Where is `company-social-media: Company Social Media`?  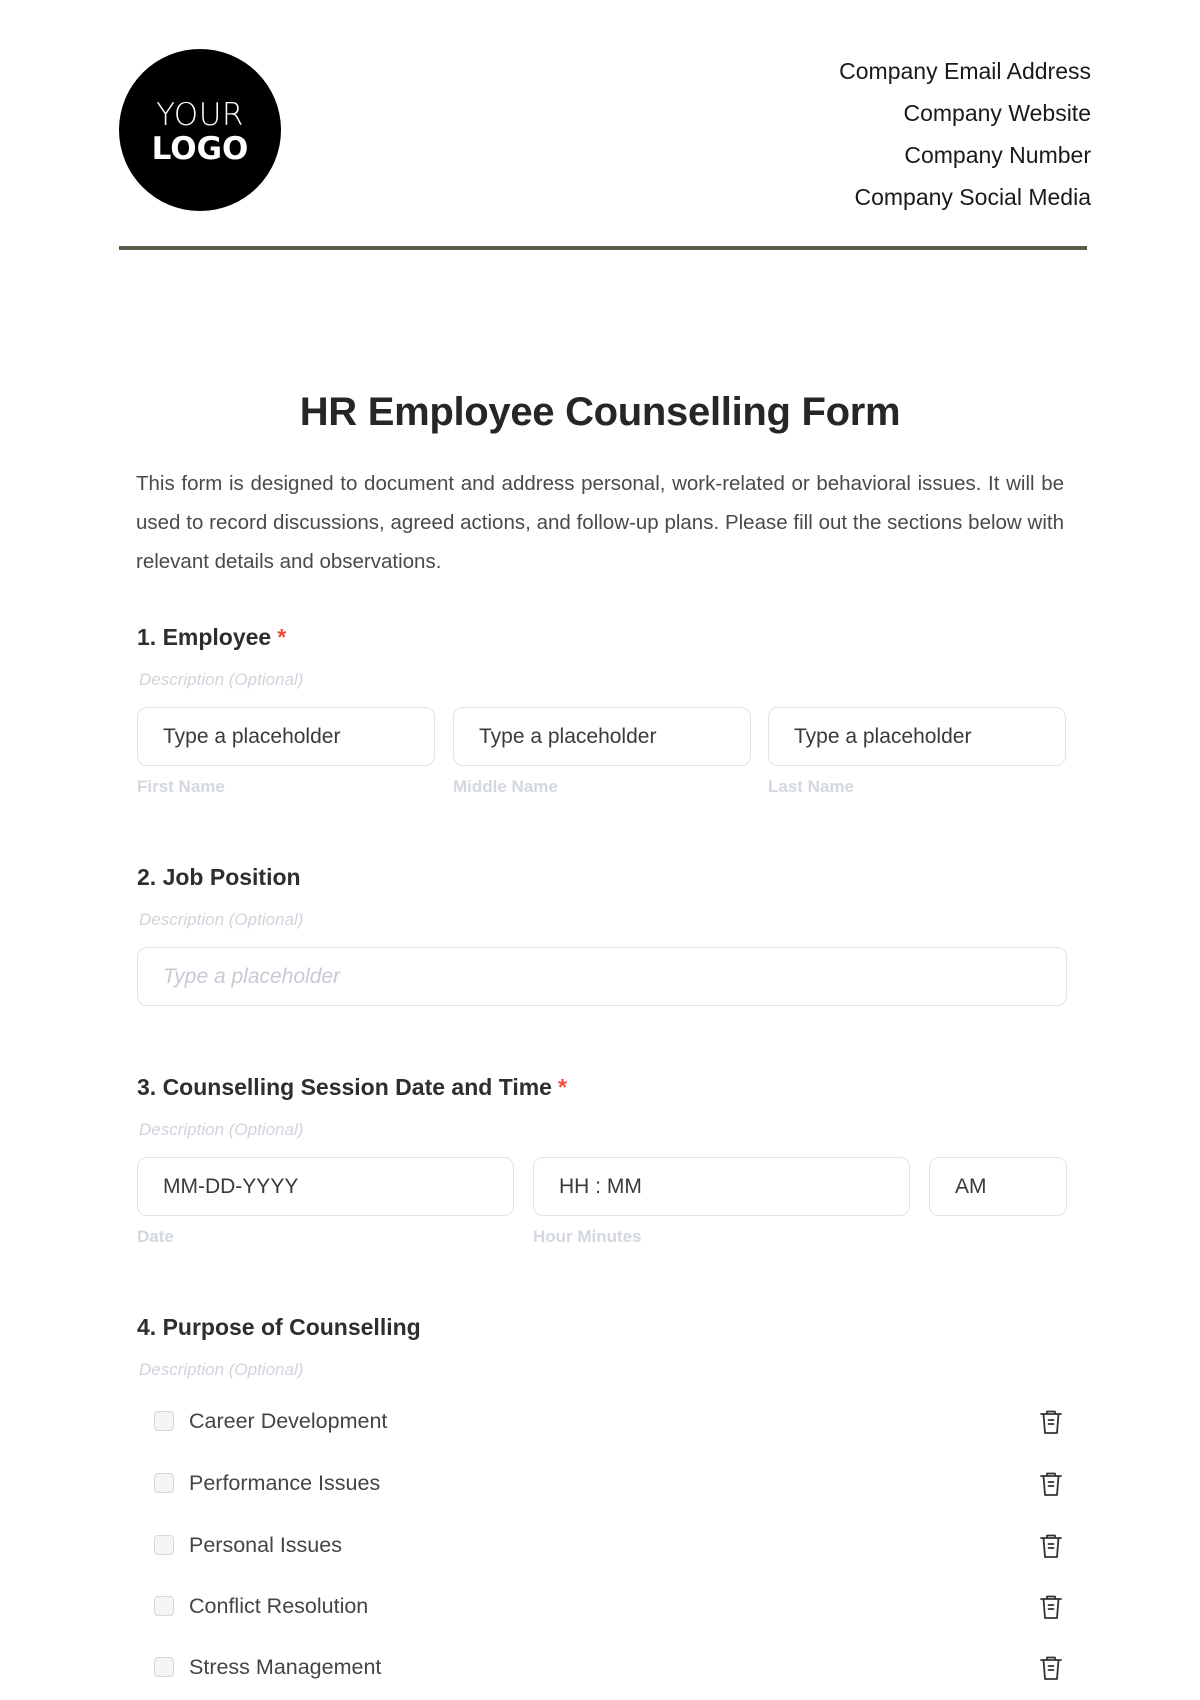 company-social-media: Company Social Media is located at coordinates (972, 197).